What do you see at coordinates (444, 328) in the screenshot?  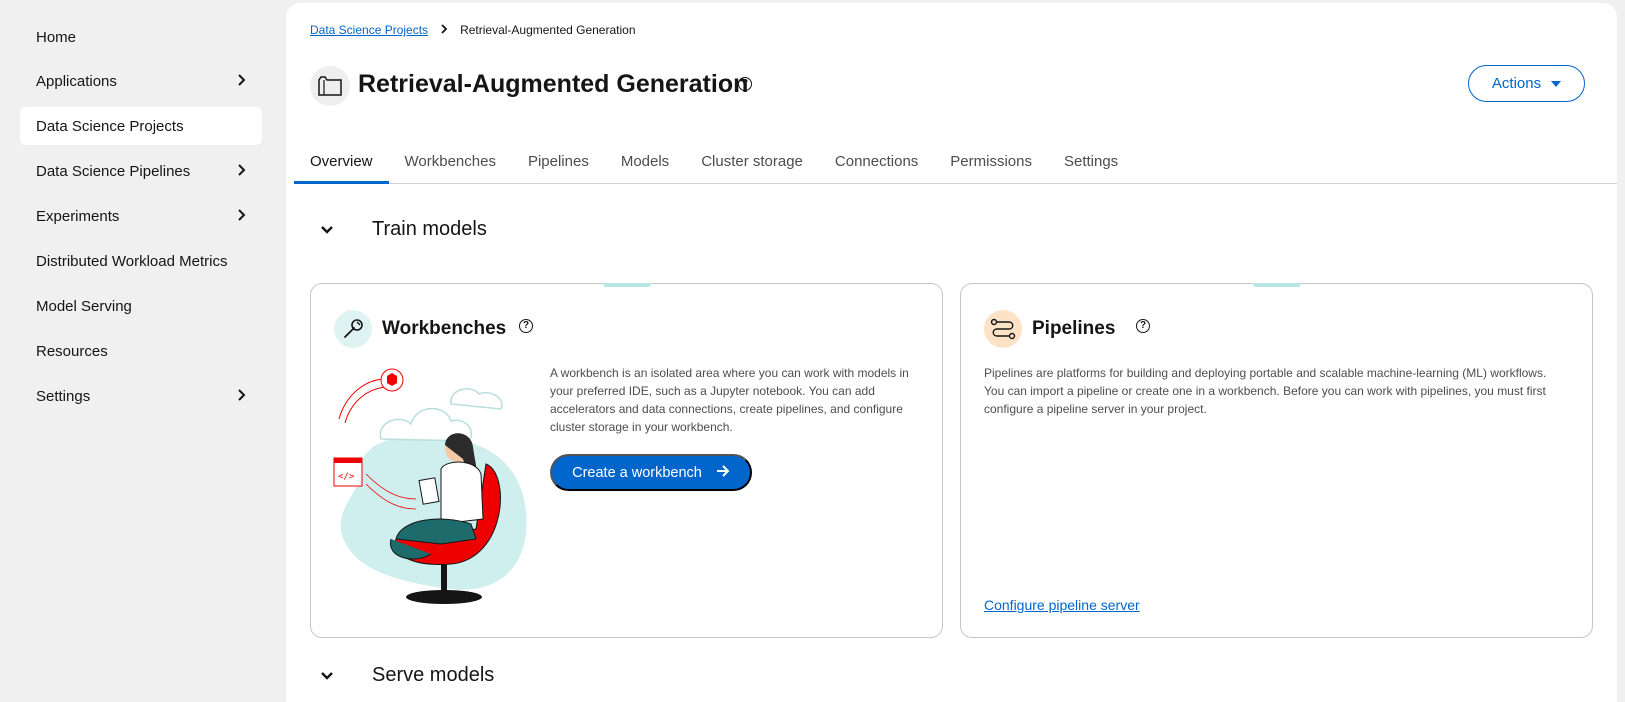 I see `card-title: Workbenches` at bounding box center [444, 328].